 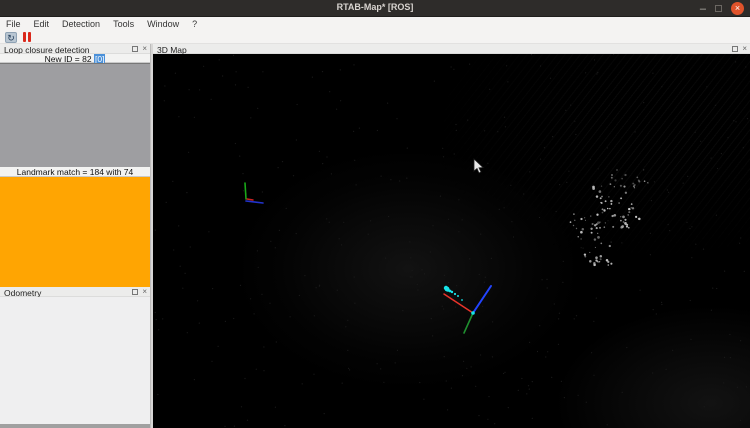 What do you see at coordinates (42, 24) in the screenshot?
I see `menu-item-edit: Edit` at bounding box center [42, 24].